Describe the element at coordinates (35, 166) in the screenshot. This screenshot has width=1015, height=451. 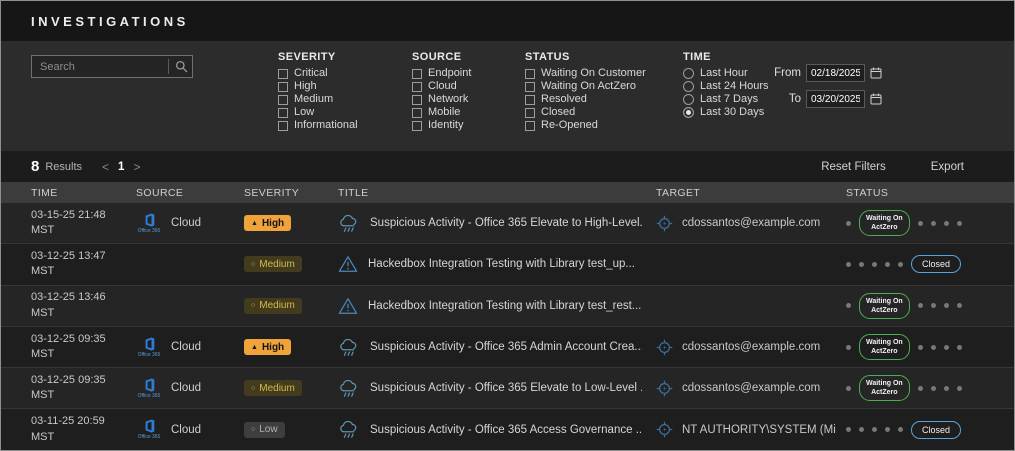
I see `results-count: 8` at that location.